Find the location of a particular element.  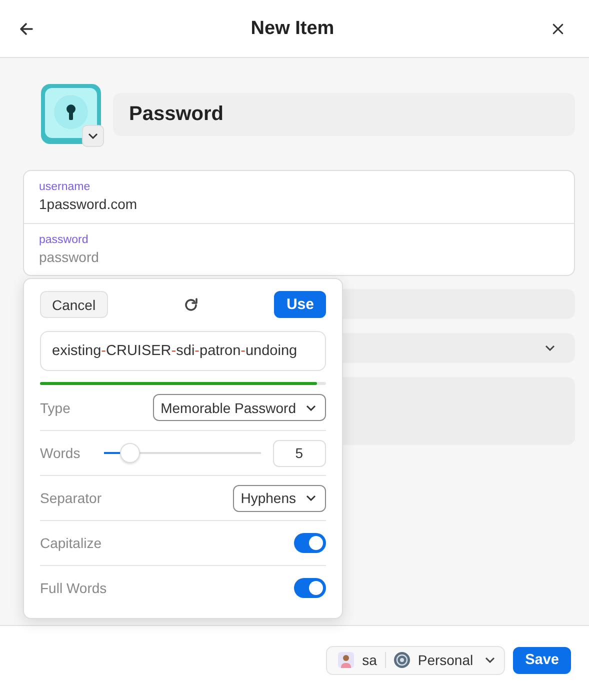

field-label: username is located at coordinates (65, 187).